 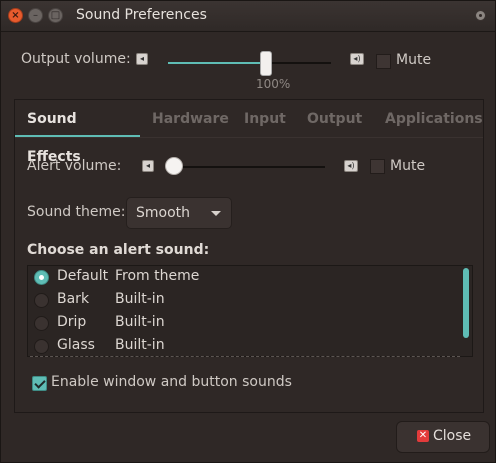 I want to click on list-item: Bark Built-in, so click(x=243, y=300).